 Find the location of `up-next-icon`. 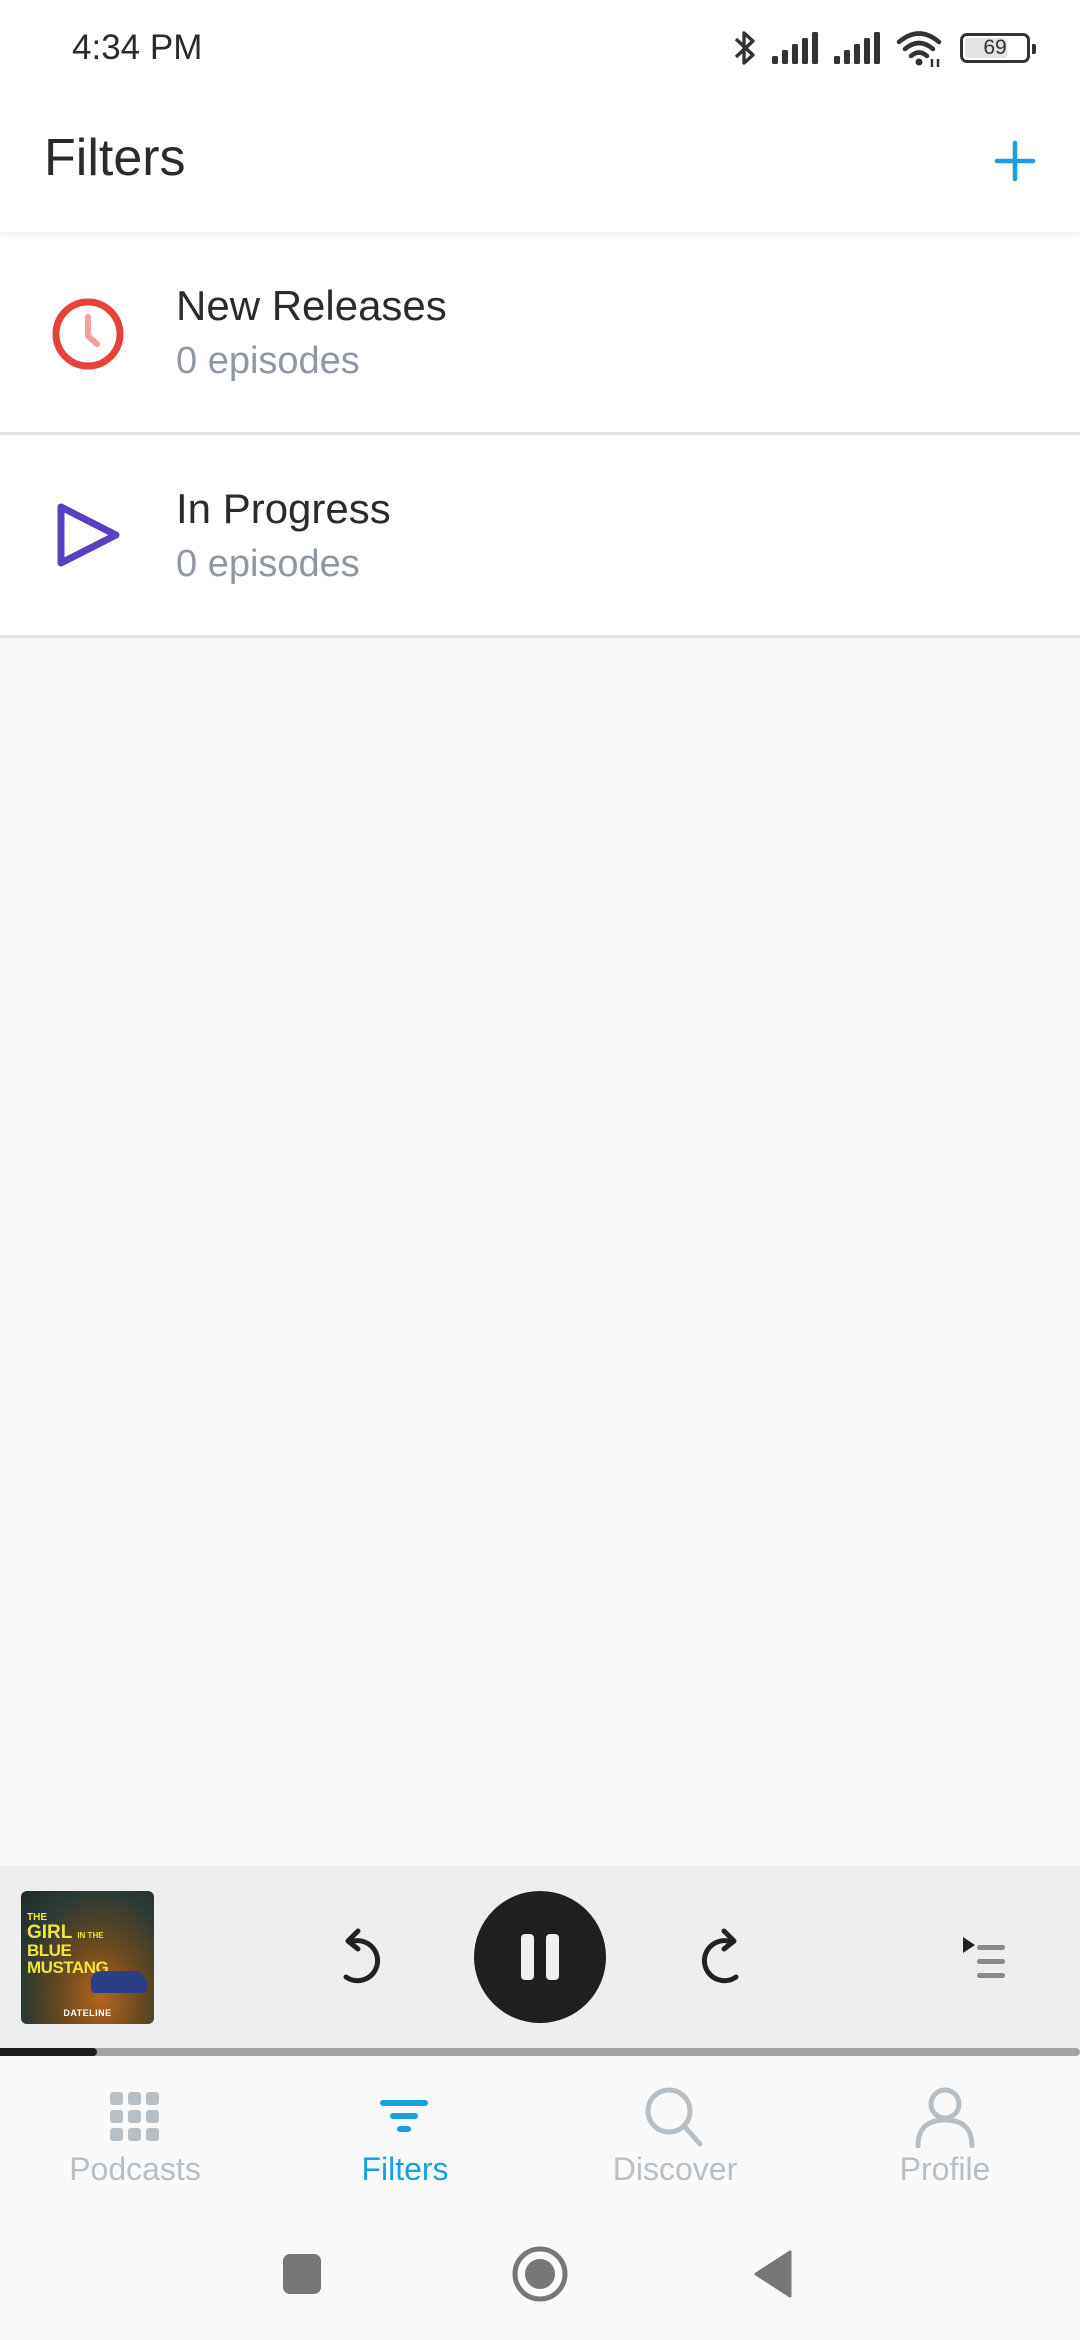

up-next-icon is located at coordinates (984, 1957).